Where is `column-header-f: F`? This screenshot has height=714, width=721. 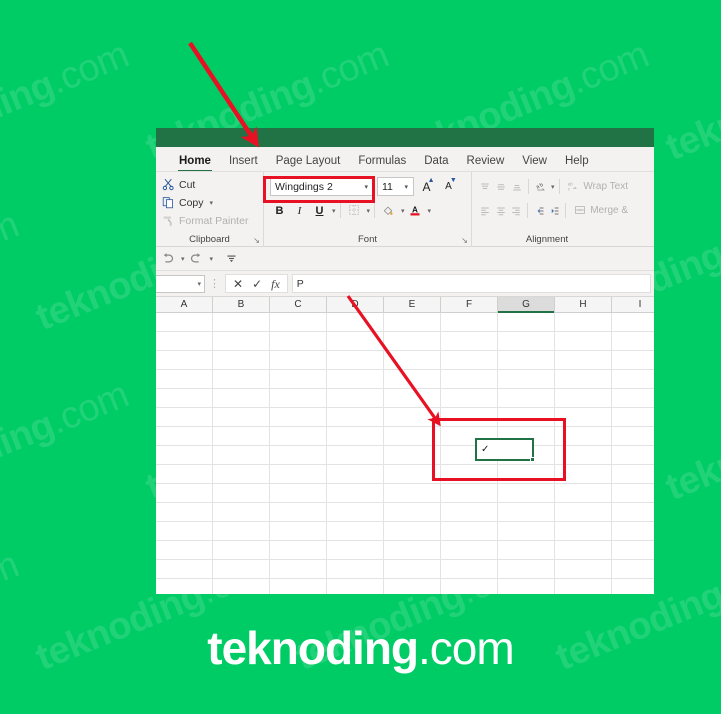
column-header-f: F is located at coordinates (469, 304).